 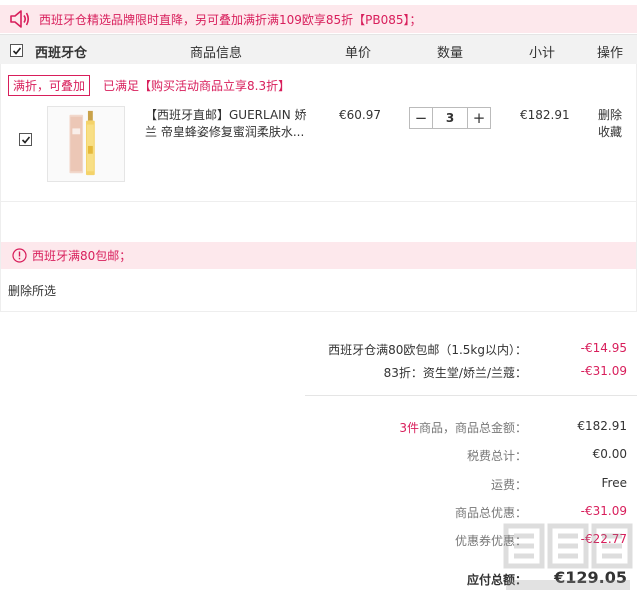 What do you see at coordinates (318, 49) in the screenshot?
I see `cart-header: 西班牙仓 商品信息 单价 数量 小计 操作` at bounding box center [318, 49].